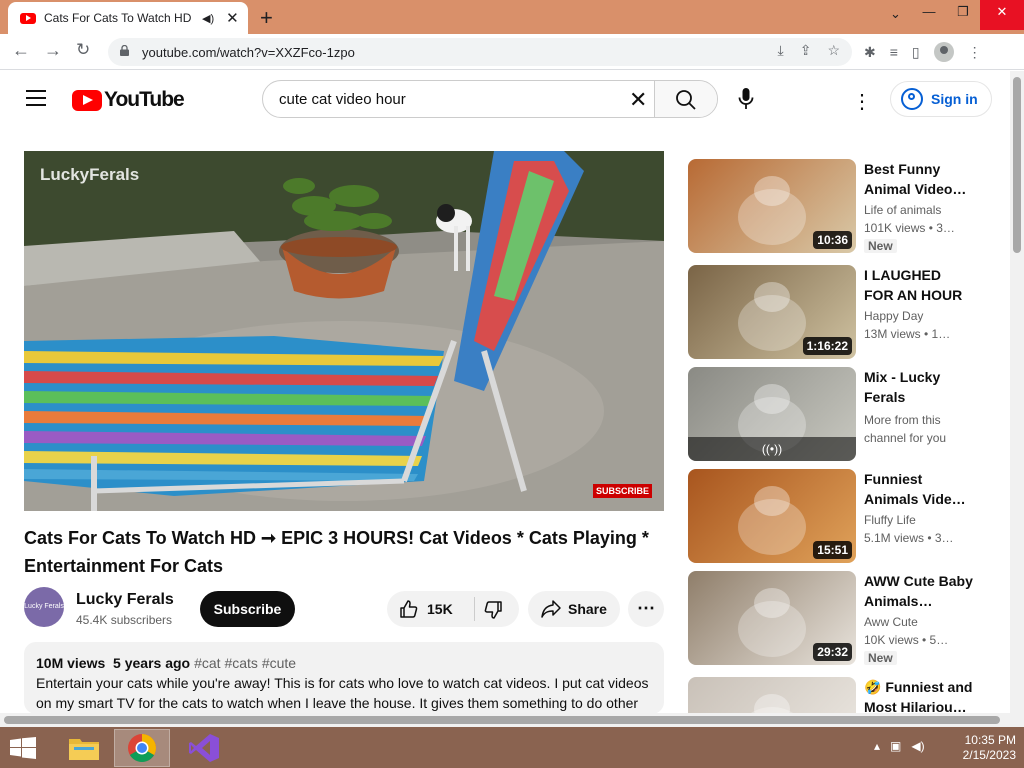  What do you see at coordinates (21, 50) in the screenshot?
I see `back-icon: ←` at bounding box center [21, 50].